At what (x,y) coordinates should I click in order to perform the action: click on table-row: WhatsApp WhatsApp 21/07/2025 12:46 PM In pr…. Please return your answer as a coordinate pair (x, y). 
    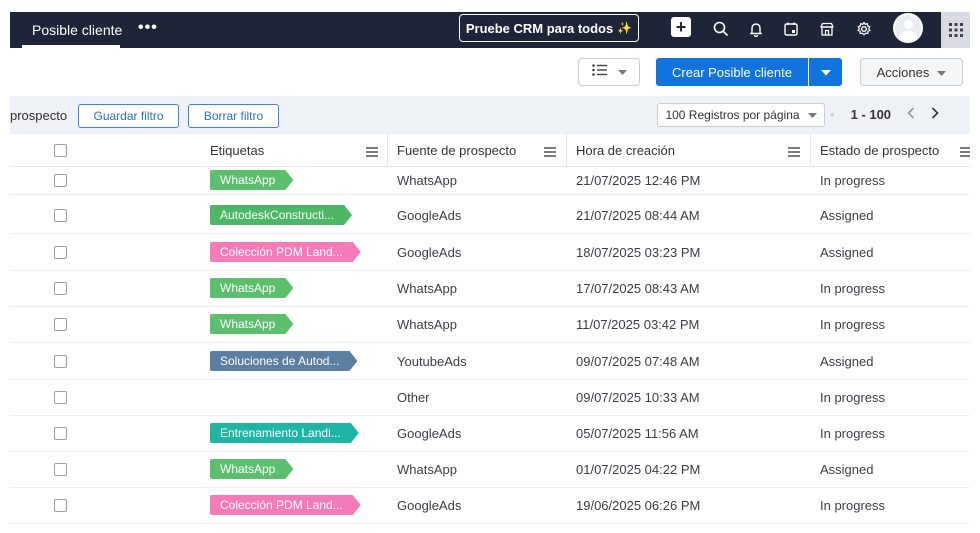
    Looking at the image, I should click on (490, 180).